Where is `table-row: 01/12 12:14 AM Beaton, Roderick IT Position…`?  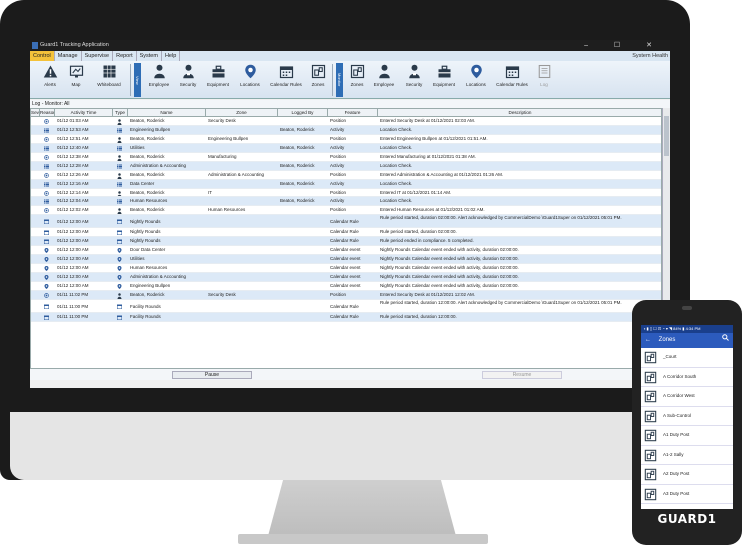
table-row: 01/12 12:14 AM Beaton, Roderick IT Position… is located at coordinates (346, 193).